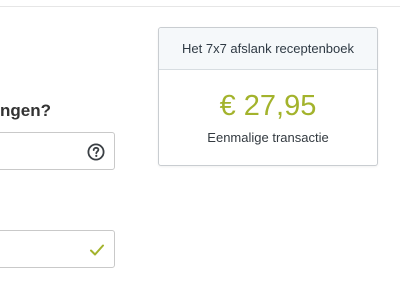 Image resolution: width=400 pixels, height=300 pixels. I want to click on top-divider, so click(200, 6).